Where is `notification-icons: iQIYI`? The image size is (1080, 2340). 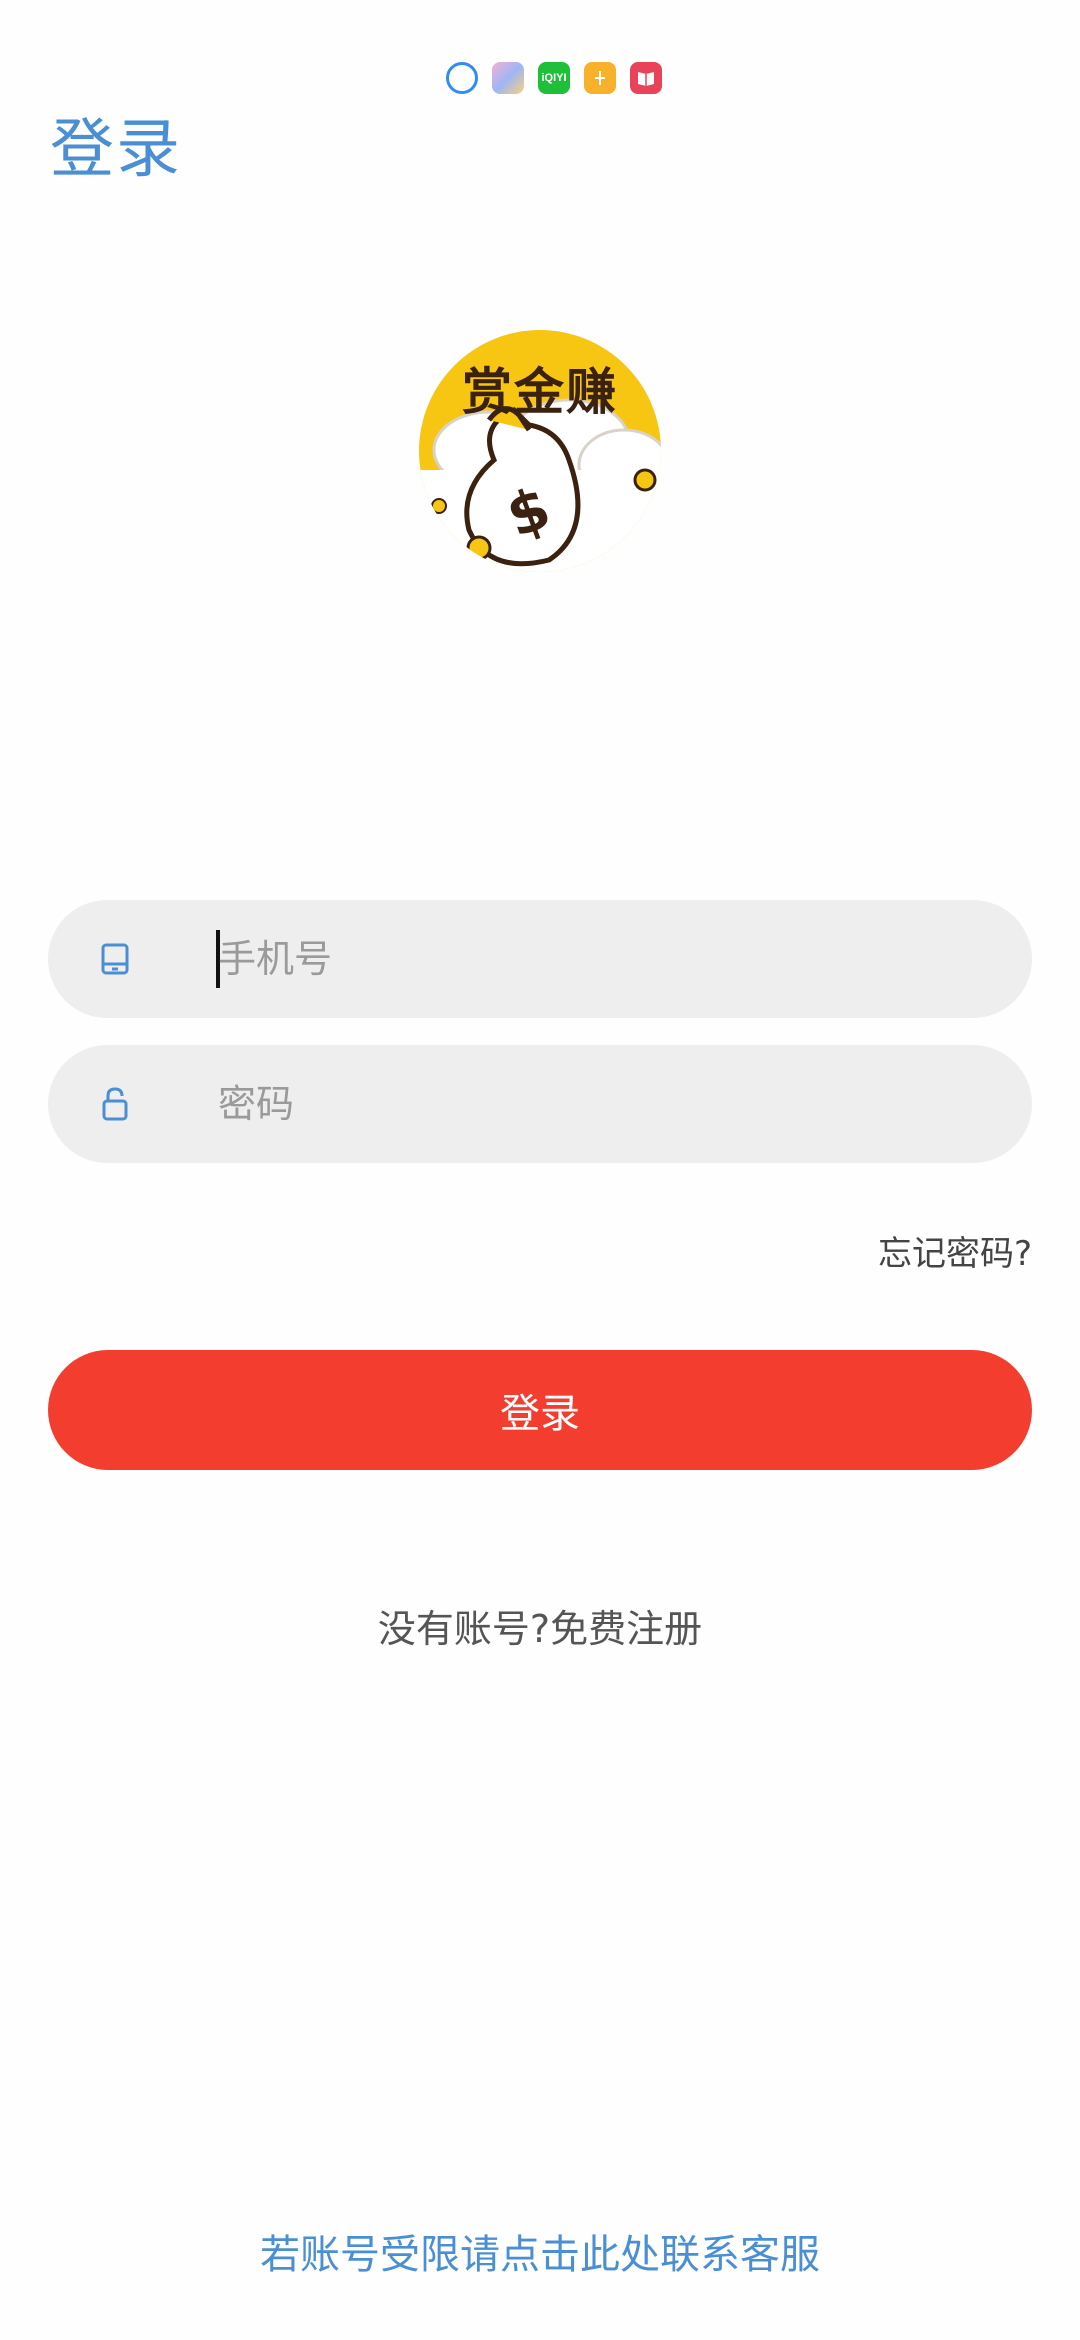
notification-icons: iQIYI is located at coordinates (554, 78).